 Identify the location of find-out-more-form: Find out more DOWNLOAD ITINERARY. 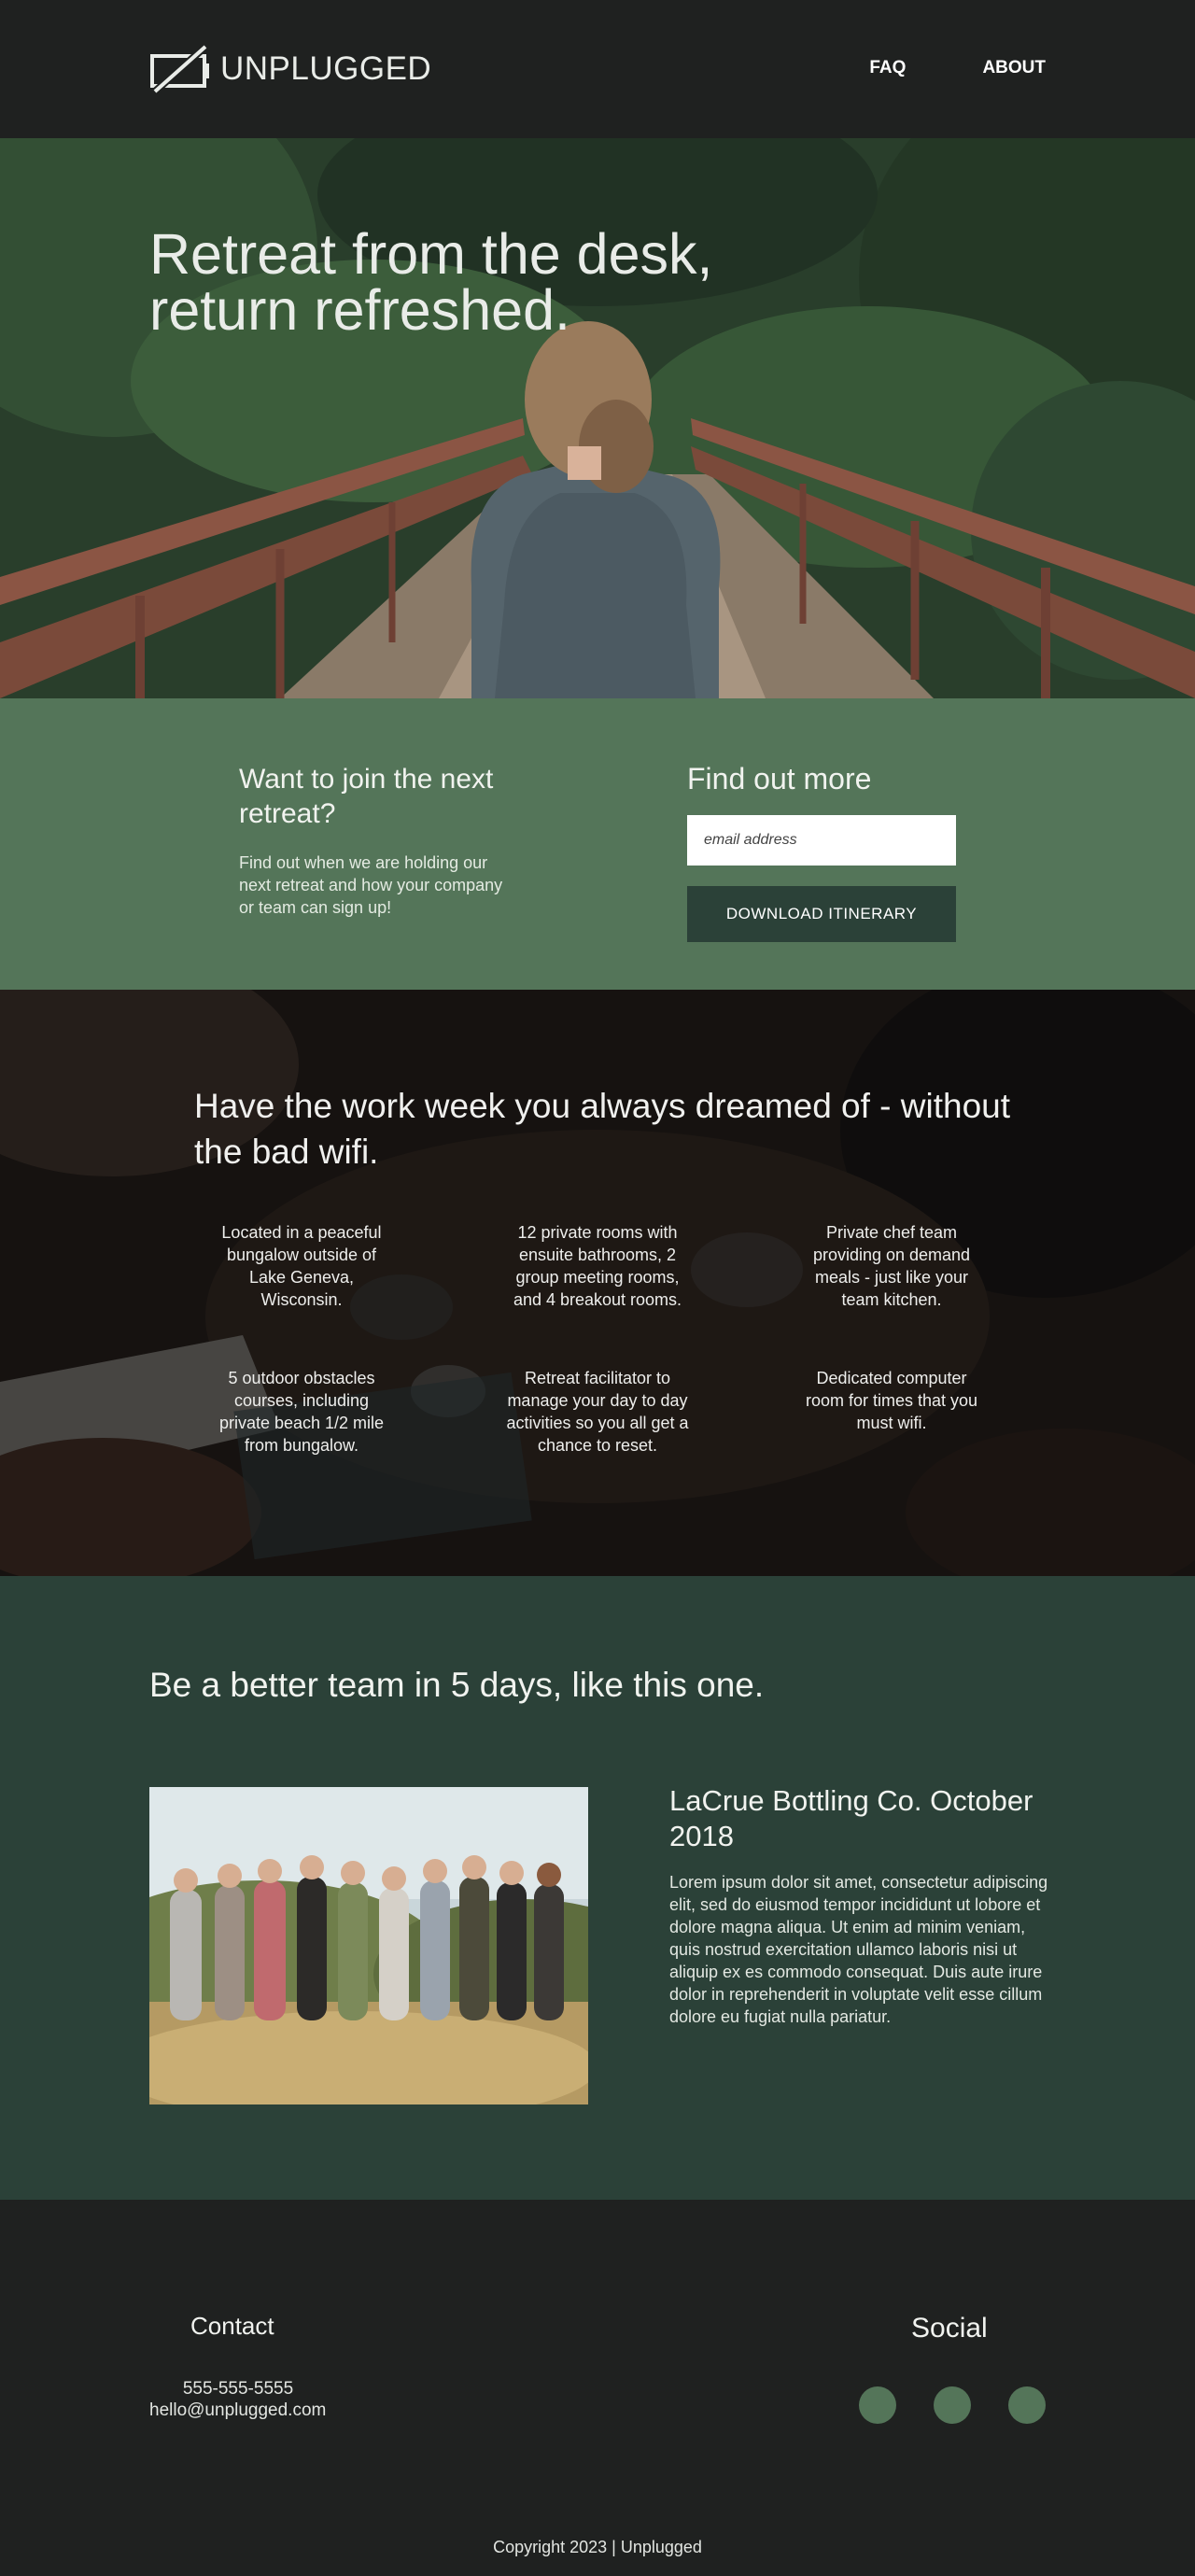
(821, 852).